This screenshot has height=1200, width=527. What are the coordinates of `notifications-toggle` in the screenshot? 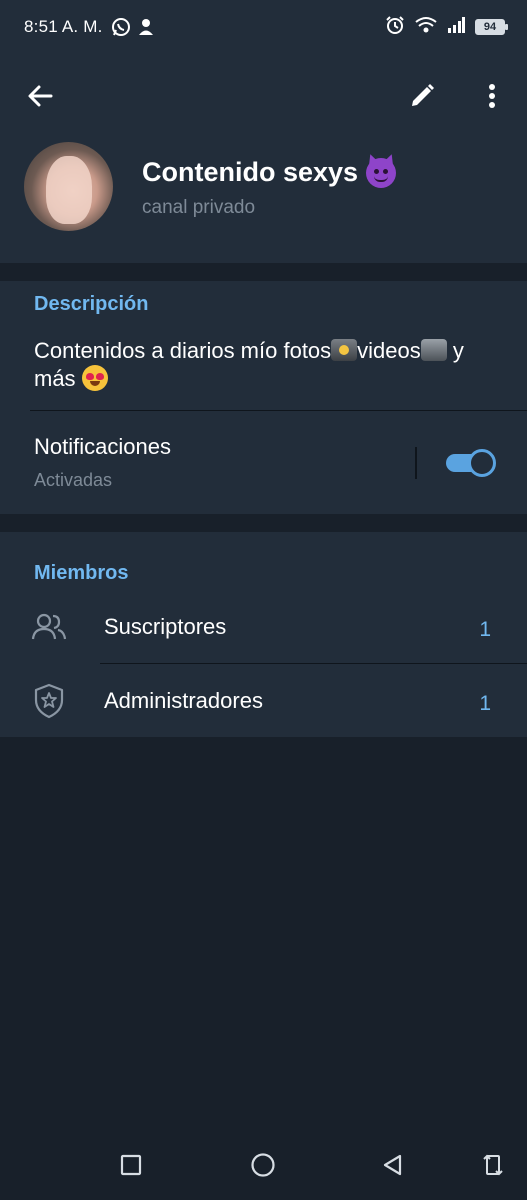 It's located at (471, 463).